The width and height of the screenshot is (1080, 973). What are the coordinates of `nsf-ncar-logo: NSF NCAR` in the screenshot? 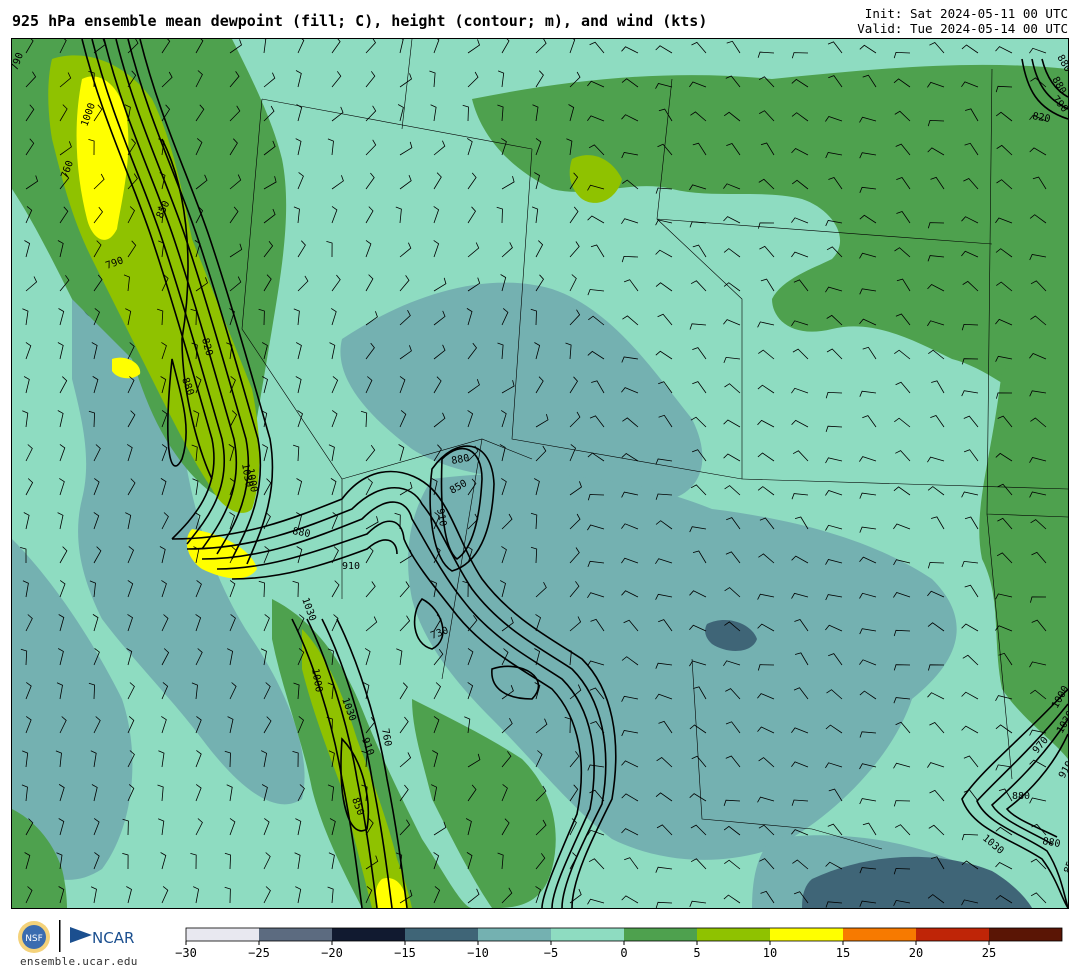 It's located at (79, 935).